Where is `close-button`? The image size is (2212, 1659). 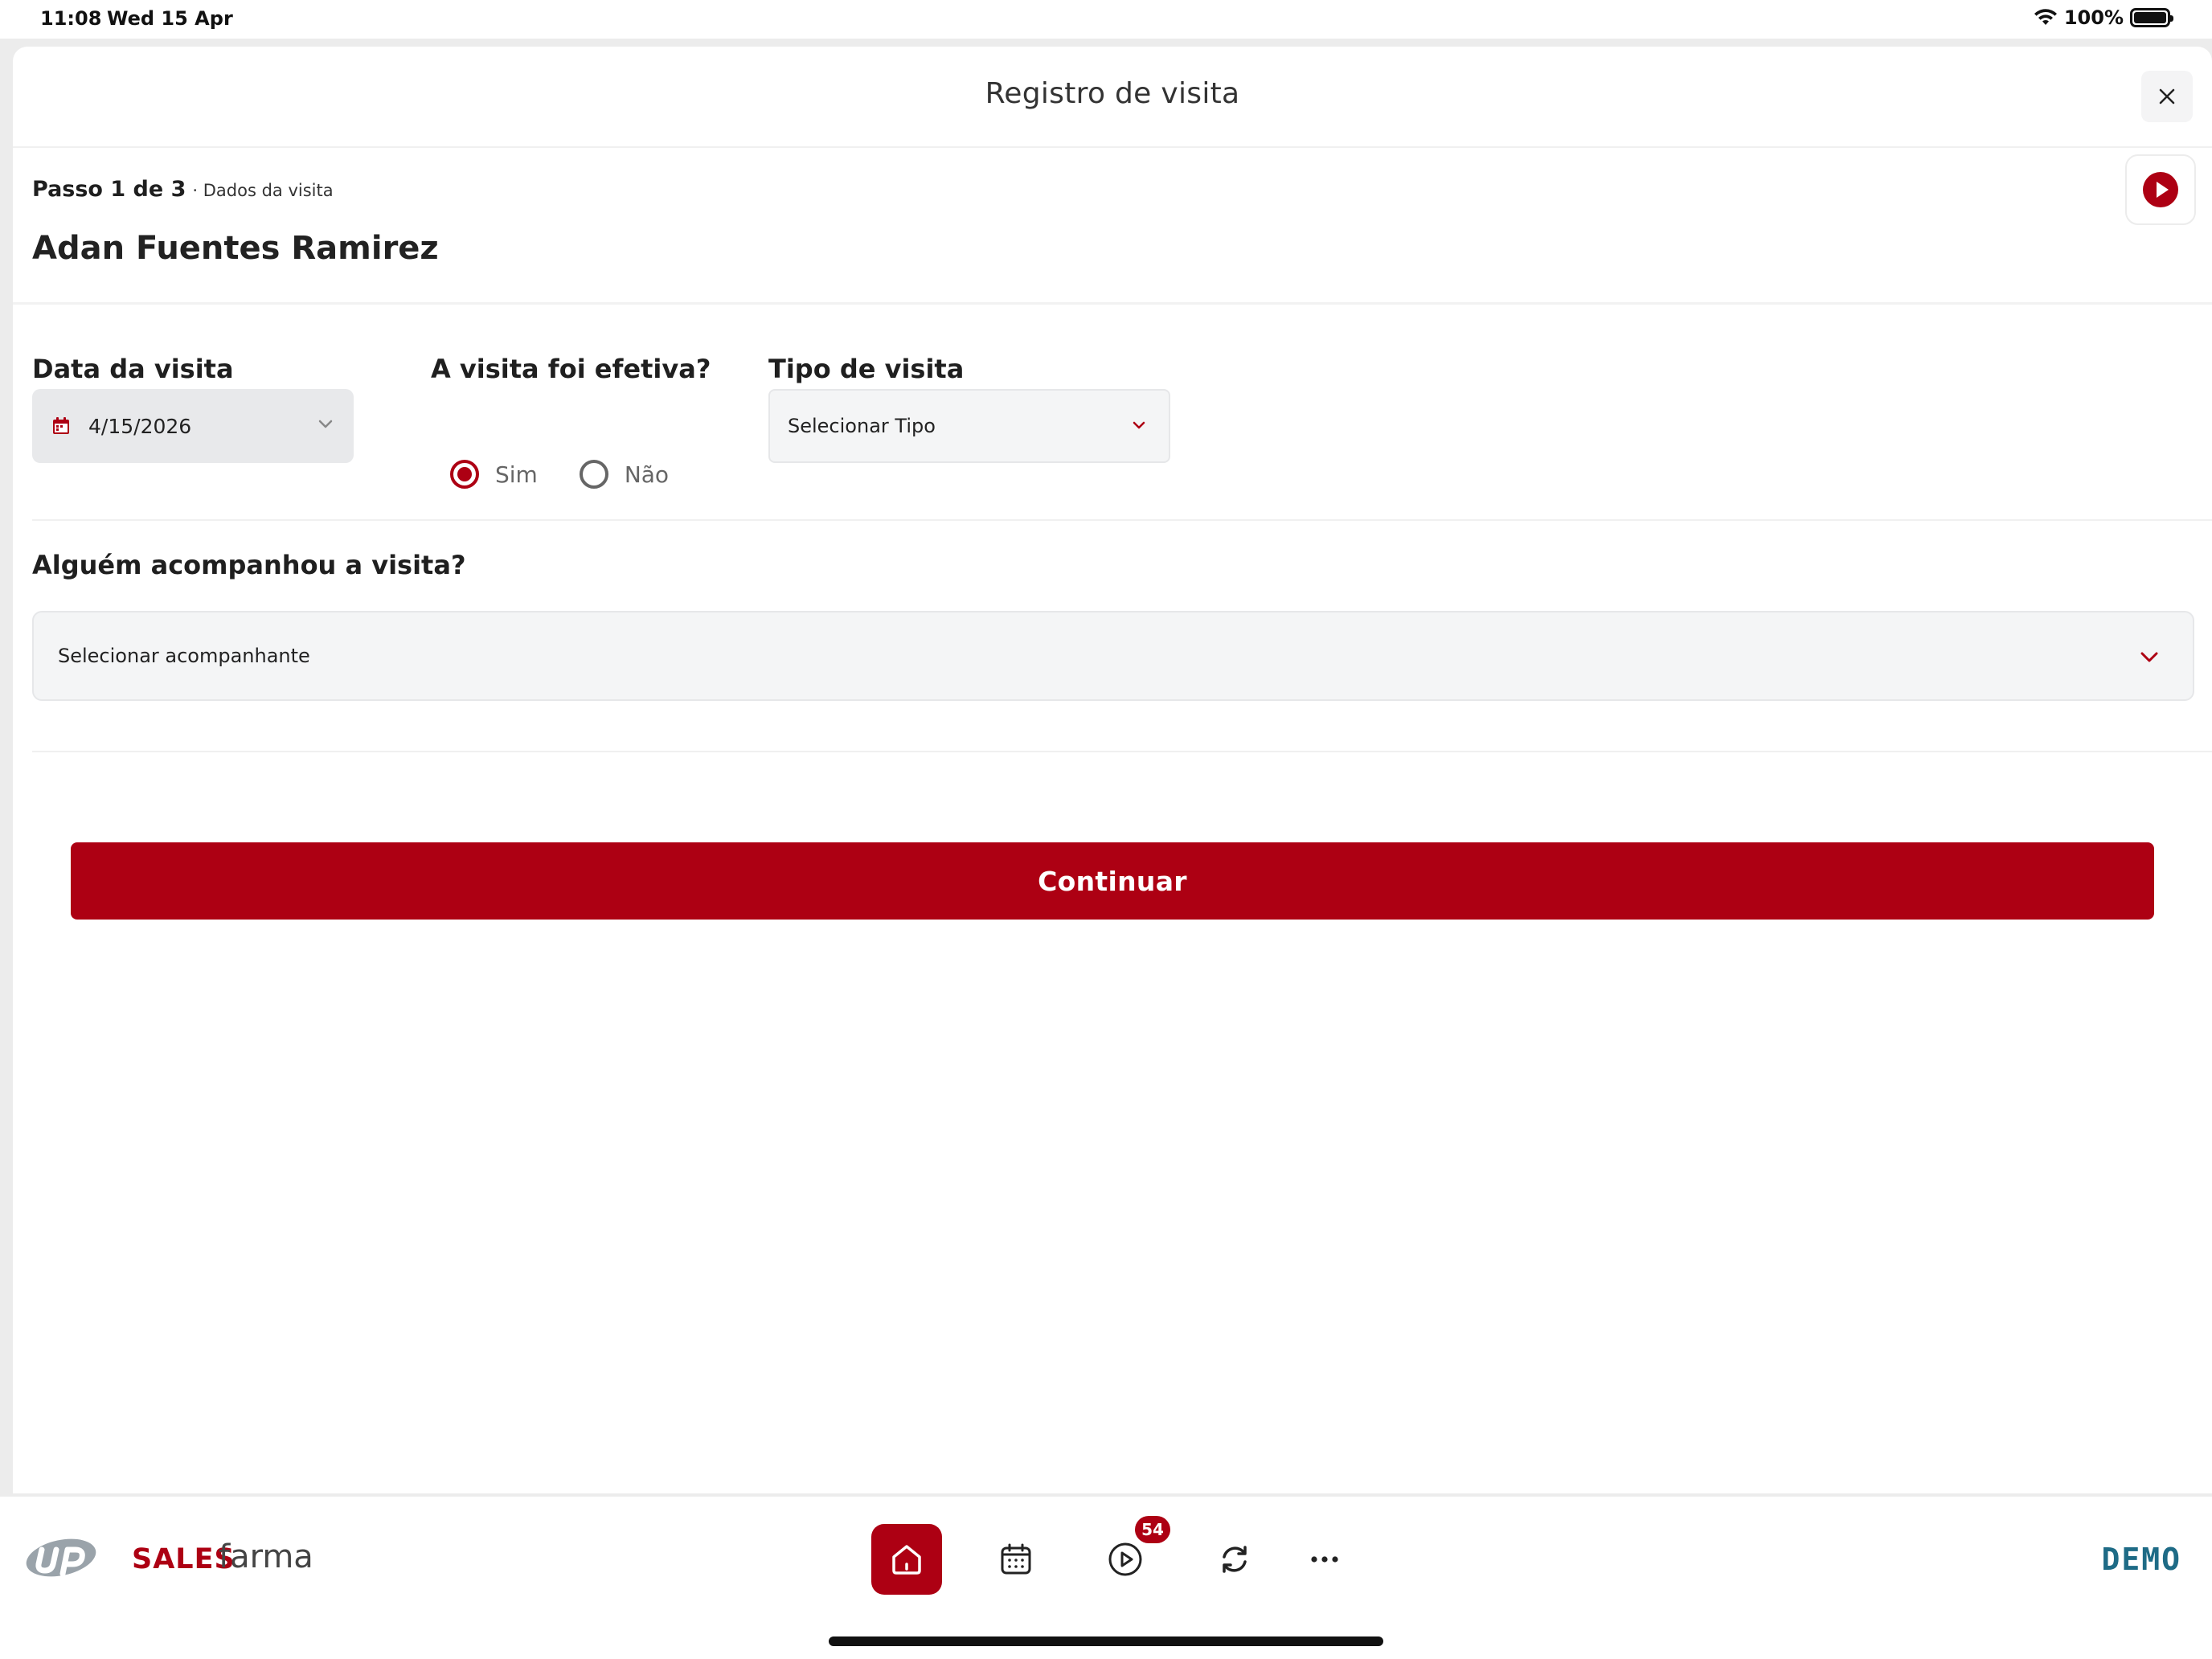 close-button is located at coordinates (2167, 96).